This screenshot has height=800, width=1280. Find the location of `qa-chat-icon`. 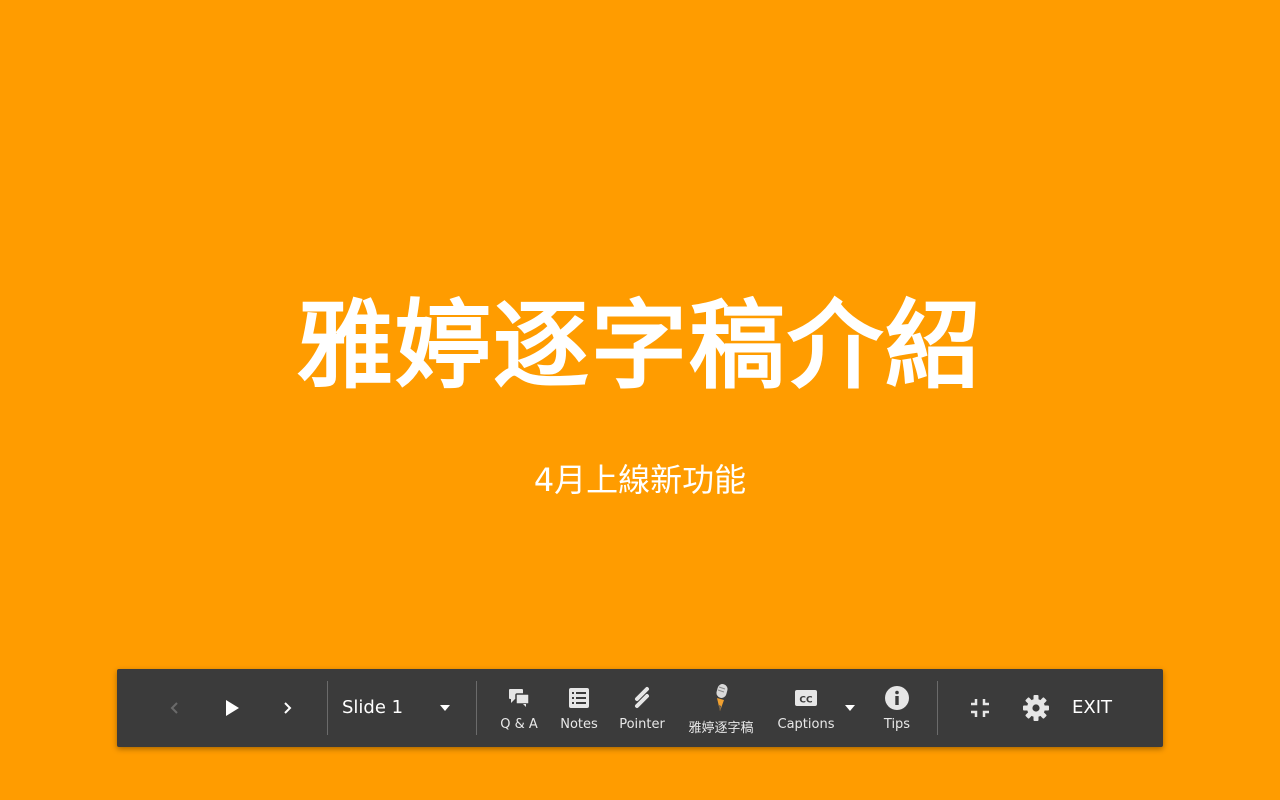

qa-chat-icon is located at coordinates (519, 698).